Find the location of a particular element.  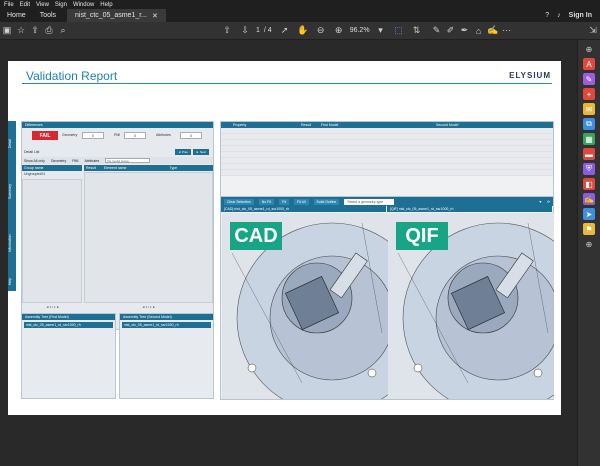

prev-button: ◄ Prev is located at coordinates (183, 152).